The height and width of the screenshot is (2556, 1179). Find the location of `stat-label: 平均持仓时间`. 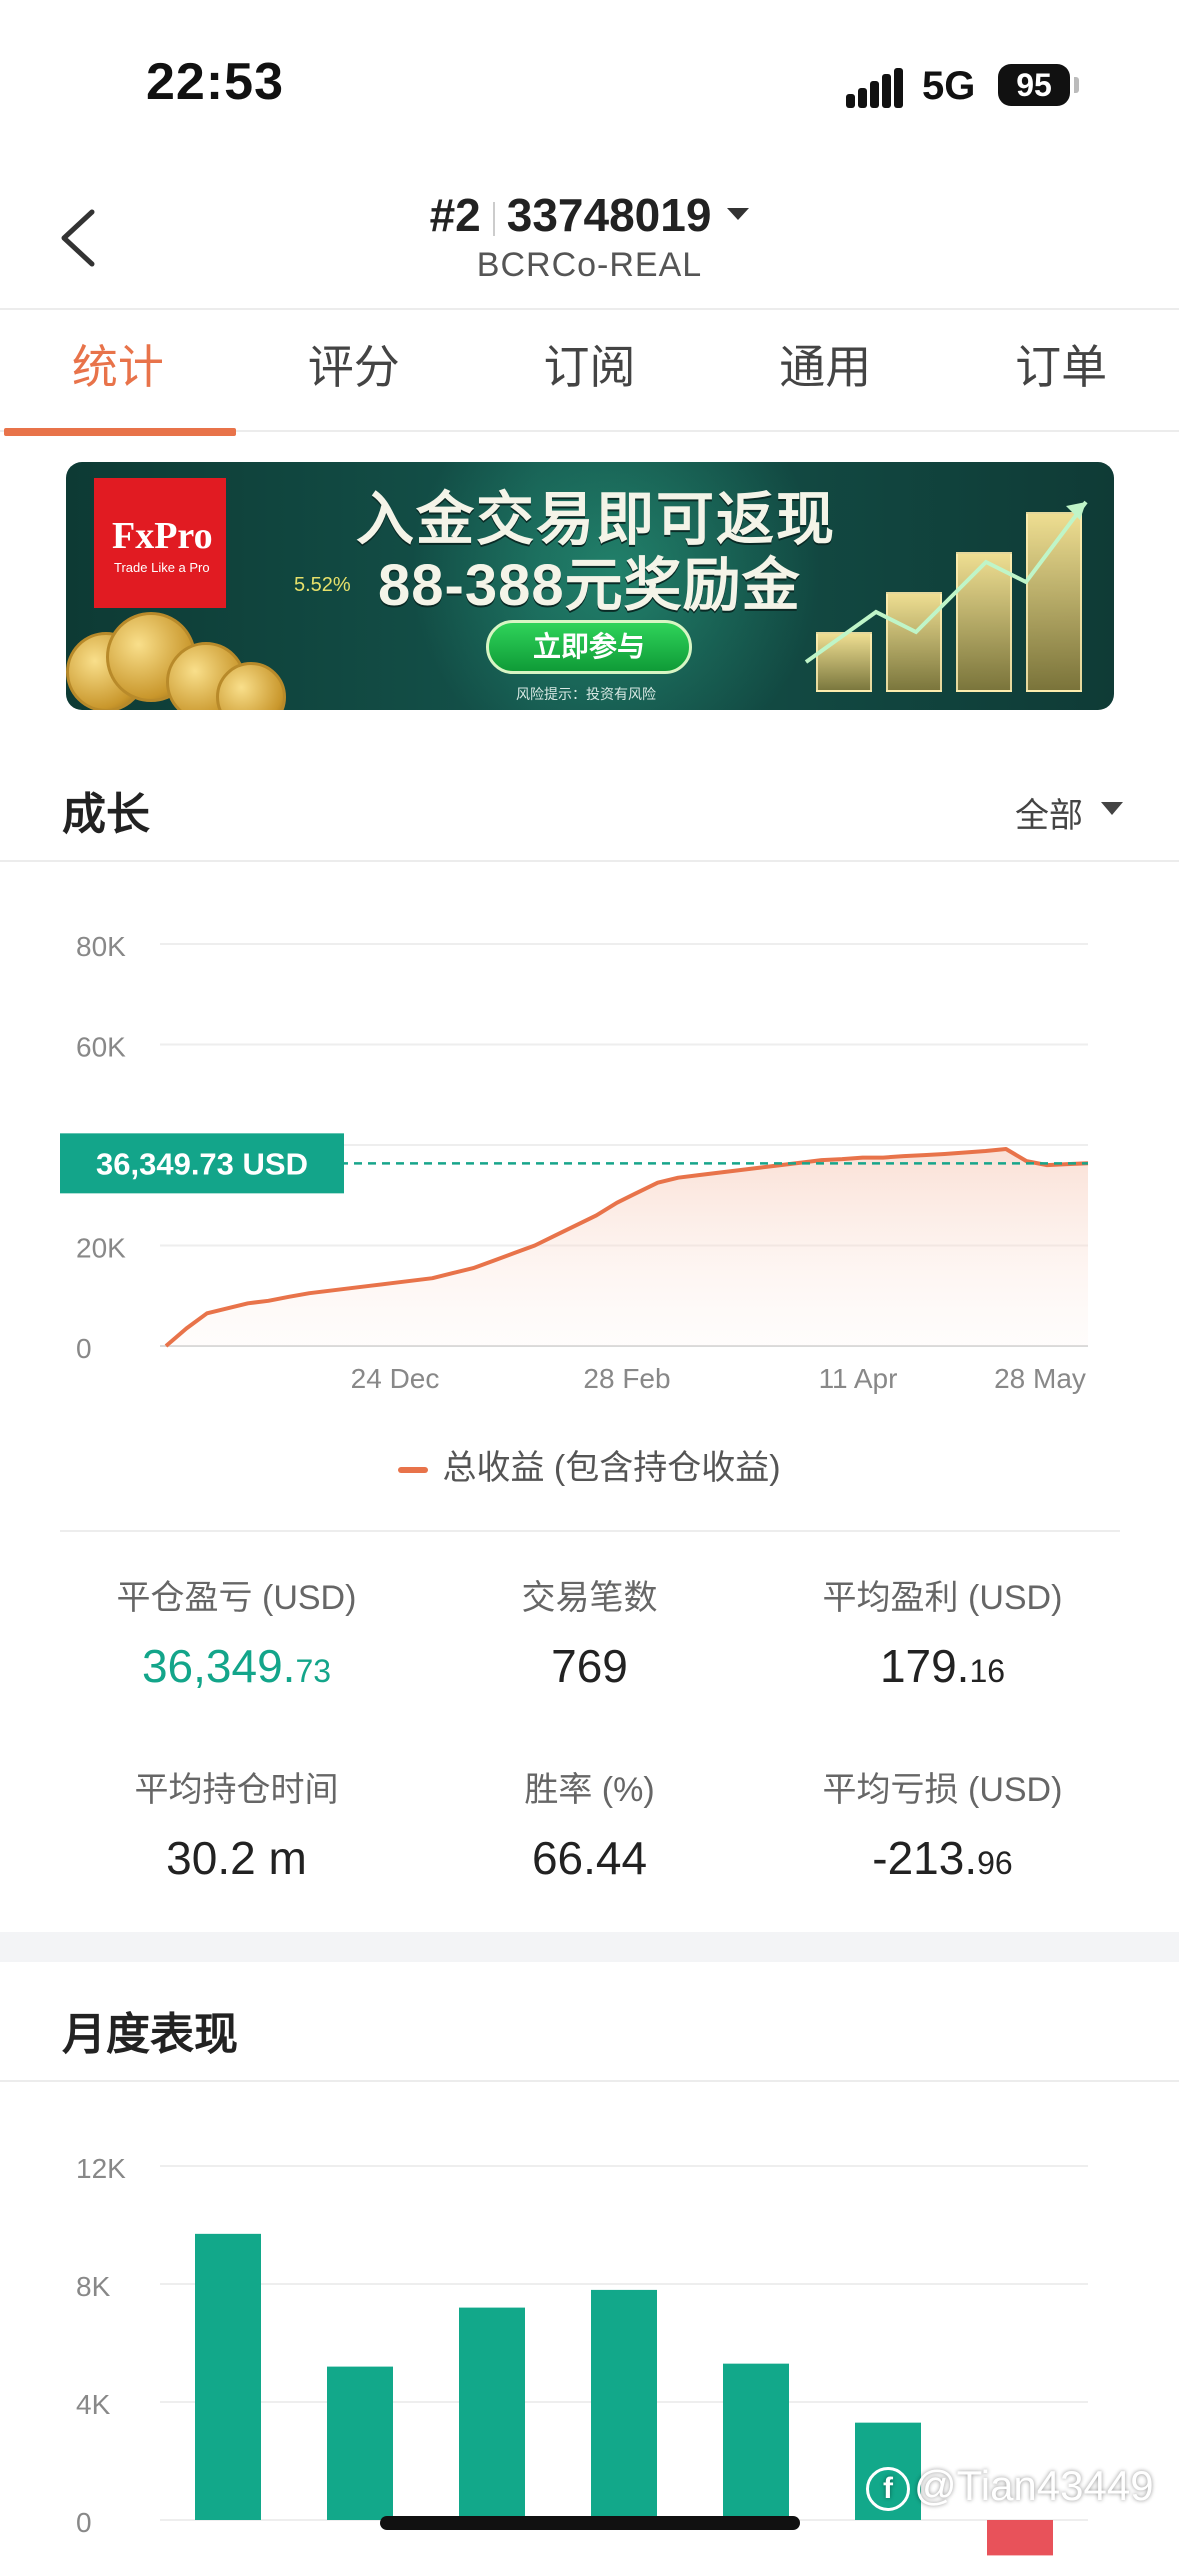

stat-label: 平均持仓时间 is located at coordinates (236, 1790).